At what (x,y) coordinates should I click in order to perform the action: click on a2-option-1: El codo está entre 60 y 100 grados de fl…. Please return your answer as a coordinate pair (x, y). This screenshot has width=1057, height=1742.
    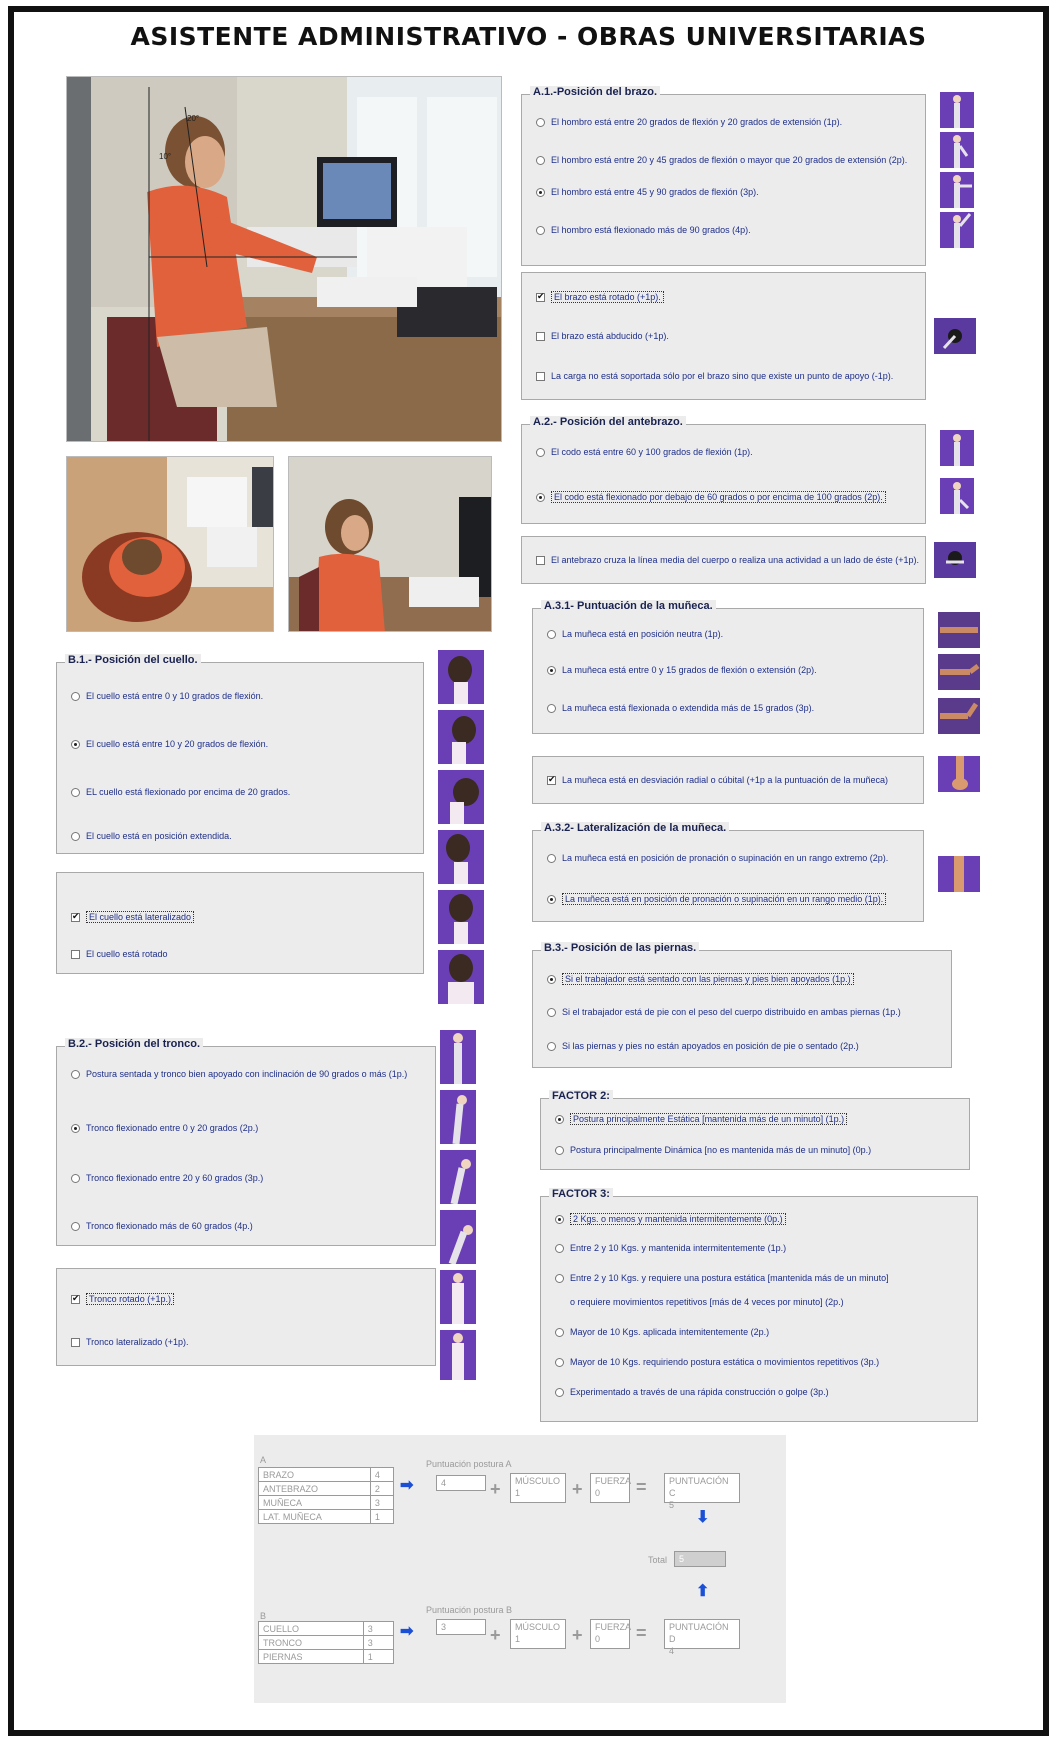
    Looking at the image, I should click on (644, 452).